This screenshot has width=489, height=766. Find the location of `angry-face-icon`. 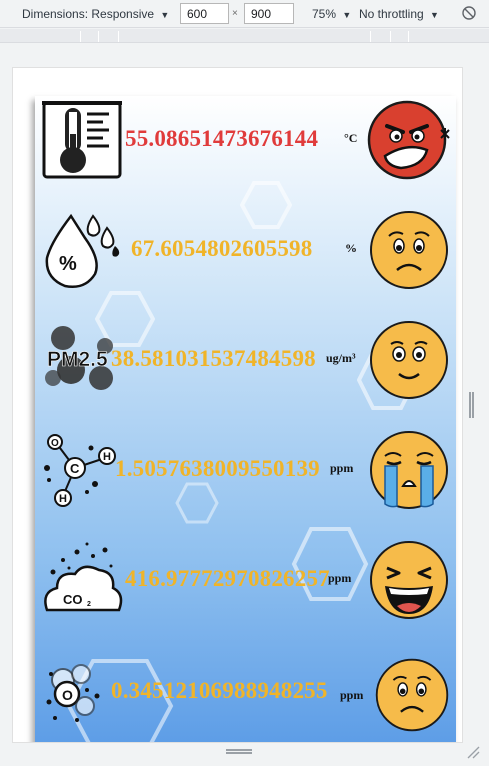

angry-face-icon is located at coordinates (408, 140).